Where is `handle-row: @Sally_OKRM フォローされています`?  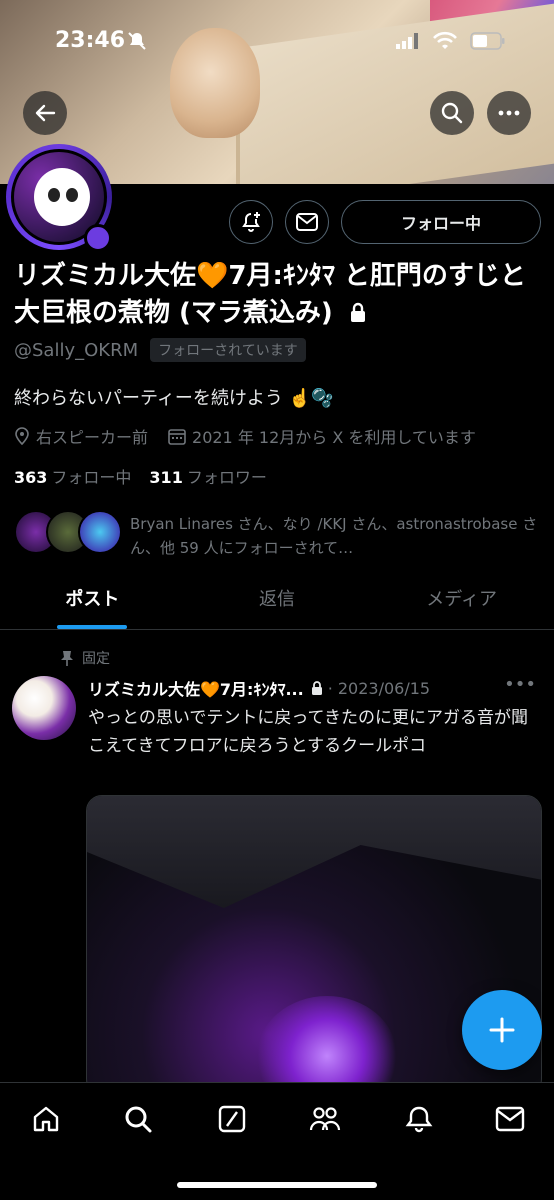 handle-row: @Sally_OKRM フォローされています is located at coordinates (160, 350).